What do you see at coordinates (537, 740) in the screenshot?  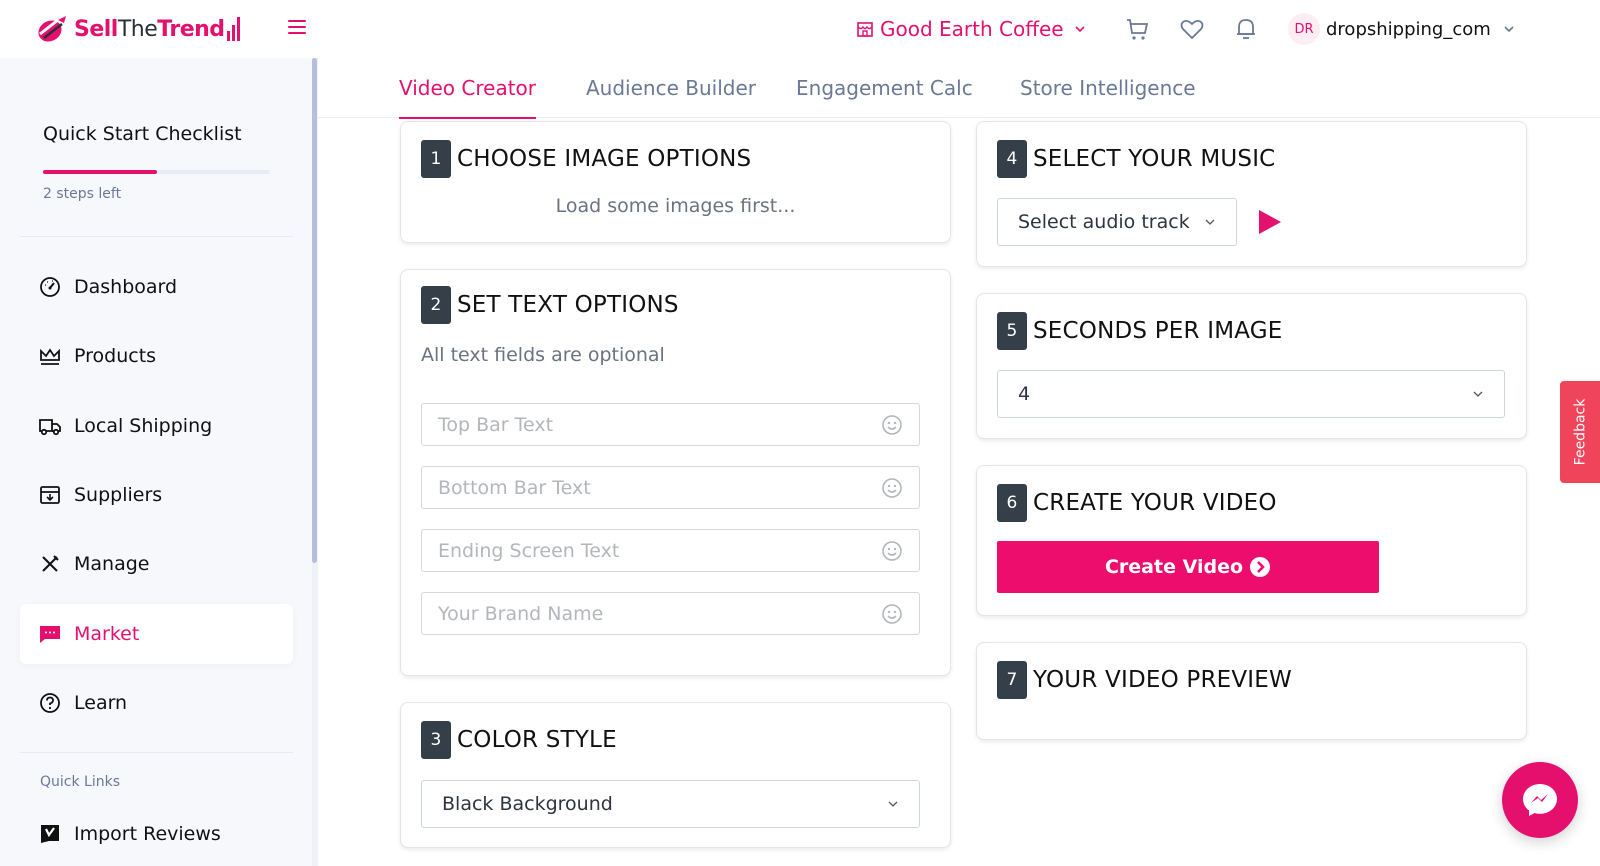 I see `card-title-text: COLOR STYLE` at bounding box center [537, 740].